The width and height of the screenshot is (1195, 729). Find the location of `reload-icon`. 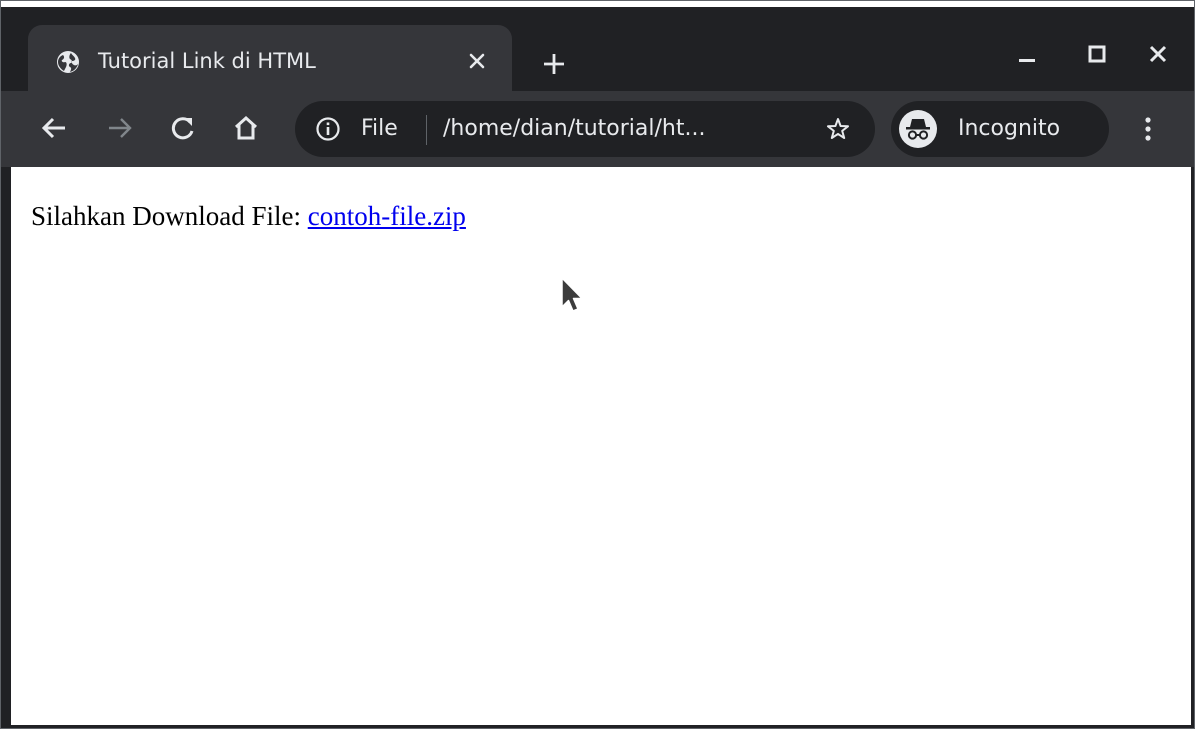

reload-icon is located at coordinates (183, 128).